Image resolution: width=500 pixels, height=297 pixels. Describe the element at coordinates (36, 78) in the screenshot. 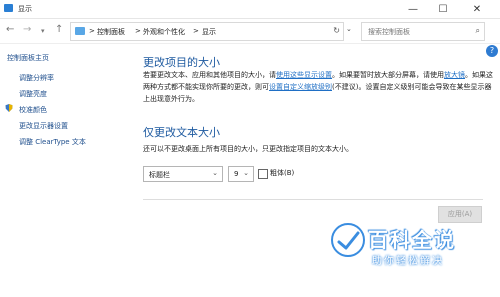

I see `sidebar-item-adjust-resolution: 调整分辨率` at that location.